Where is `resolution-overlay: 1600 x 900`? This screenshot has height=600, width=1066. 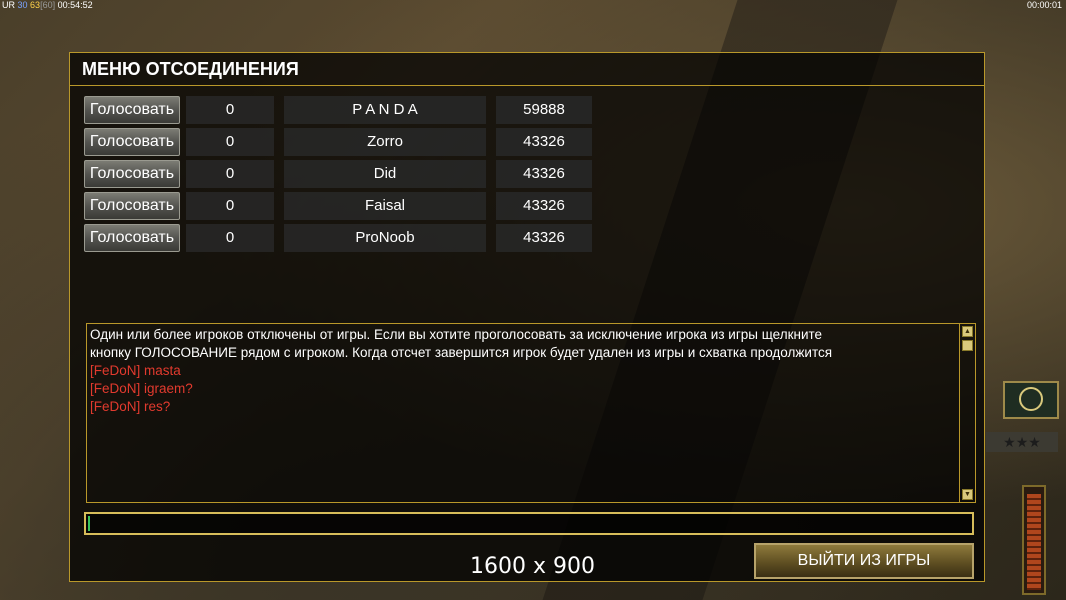
resolution-overlay: 1600 x 900 is located at coordinates (532, 566).